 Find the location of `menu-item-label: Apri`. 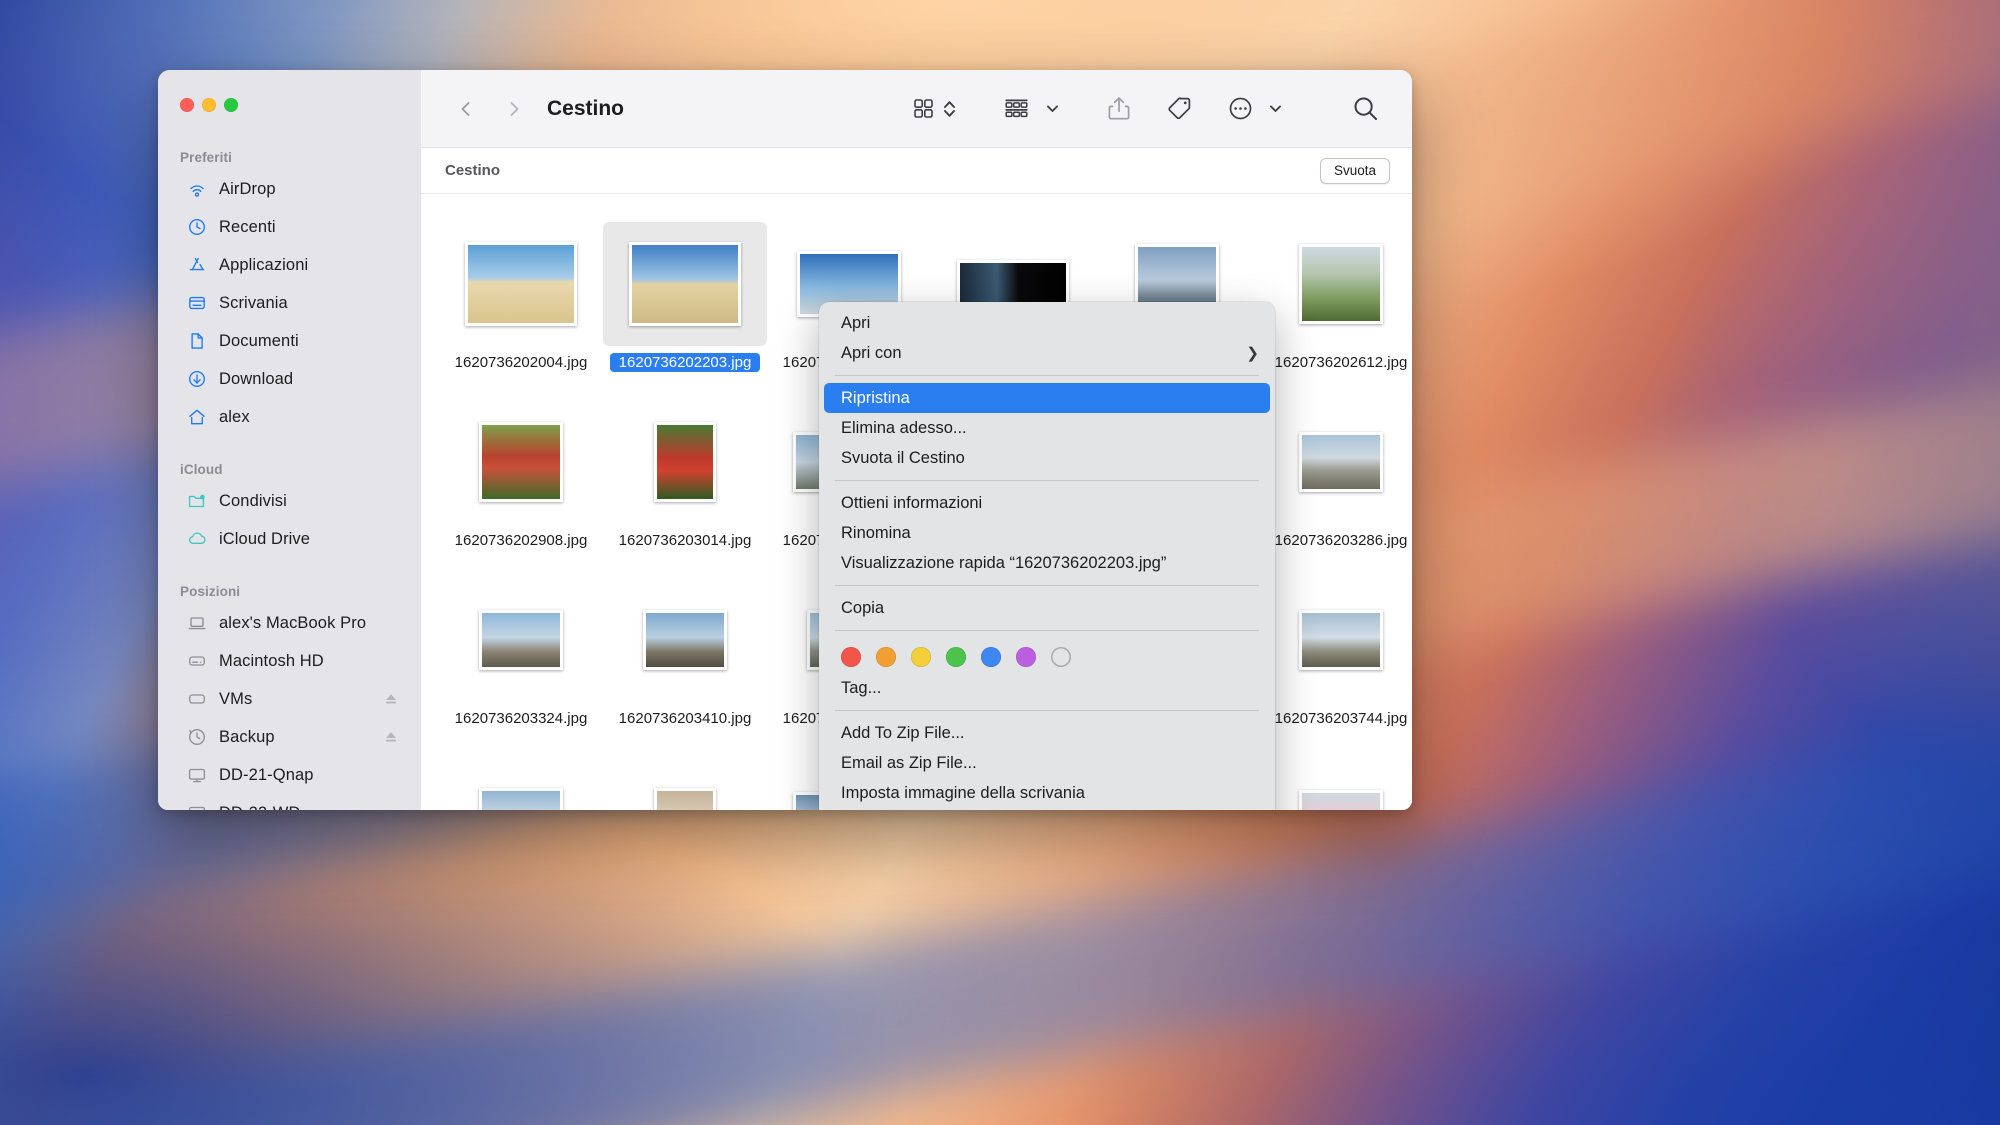

menu-item-label: Apri is located at coordinates (856, 322).